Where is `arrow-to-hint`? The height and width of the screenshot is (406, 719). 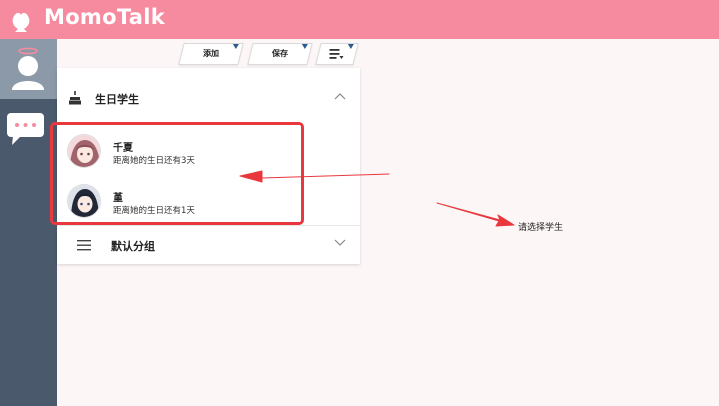
arrow-to-hint is located at coordinates (475, 214).